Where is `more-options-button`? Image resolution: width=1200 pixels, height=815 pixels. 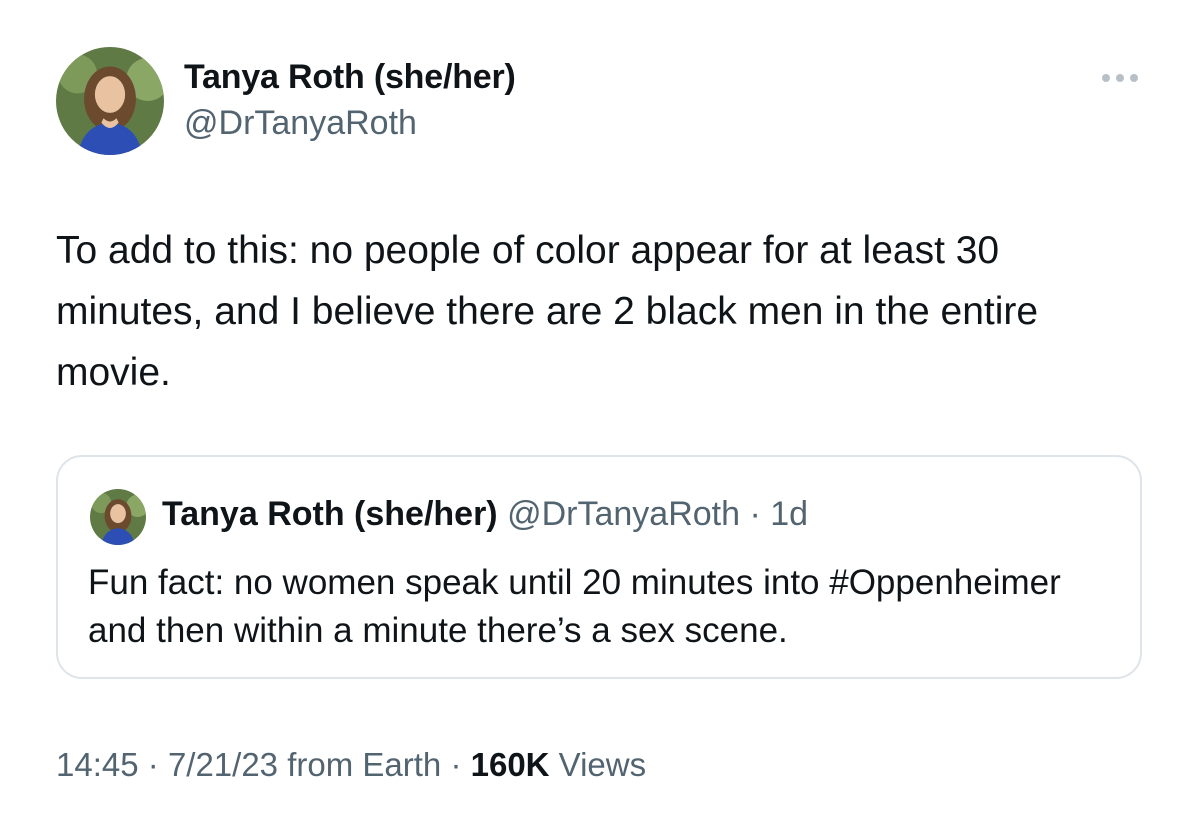 more-options-button is located at coordinates (1120, 78).